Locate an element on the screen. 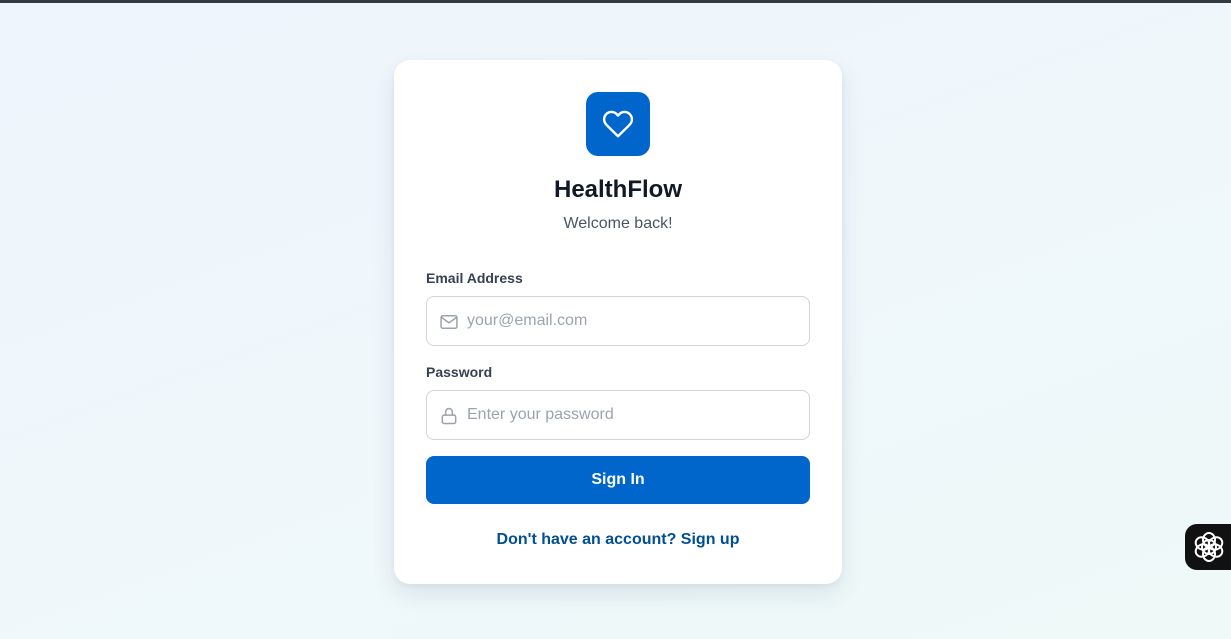  heart-icon is located at coordinates (618, 124).